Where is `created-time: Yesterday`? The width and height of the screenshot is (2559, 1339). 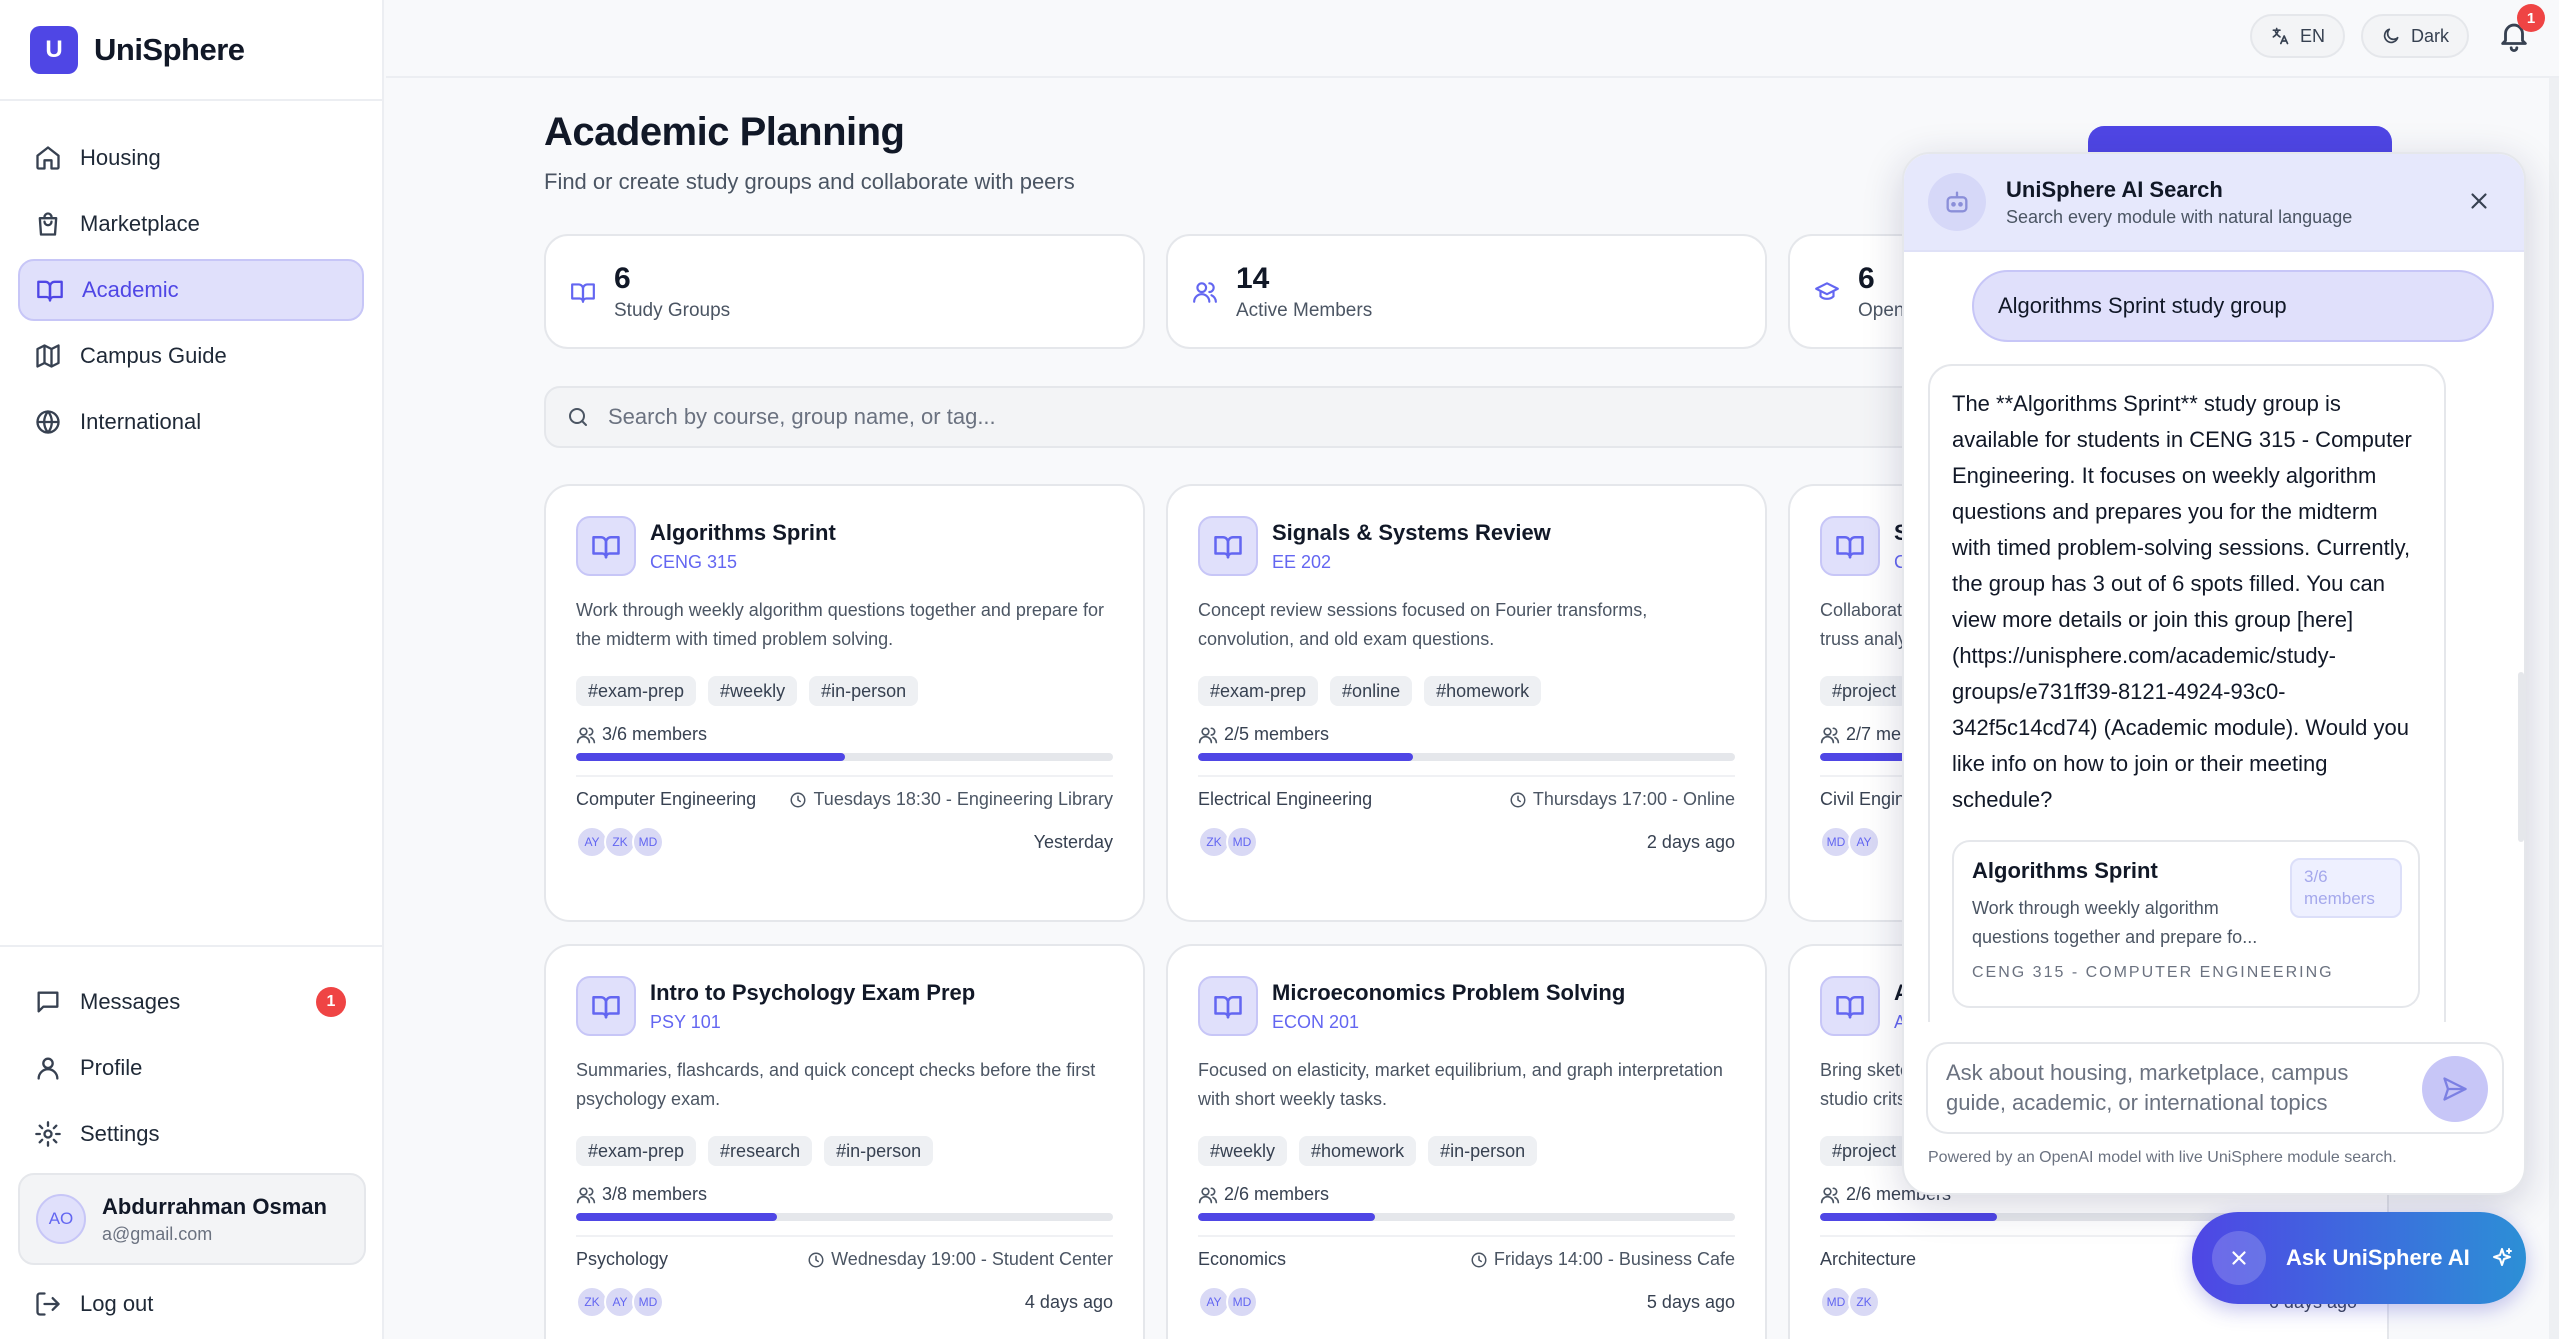 created-time: Yesterday is located at coordinates (1073, 841).